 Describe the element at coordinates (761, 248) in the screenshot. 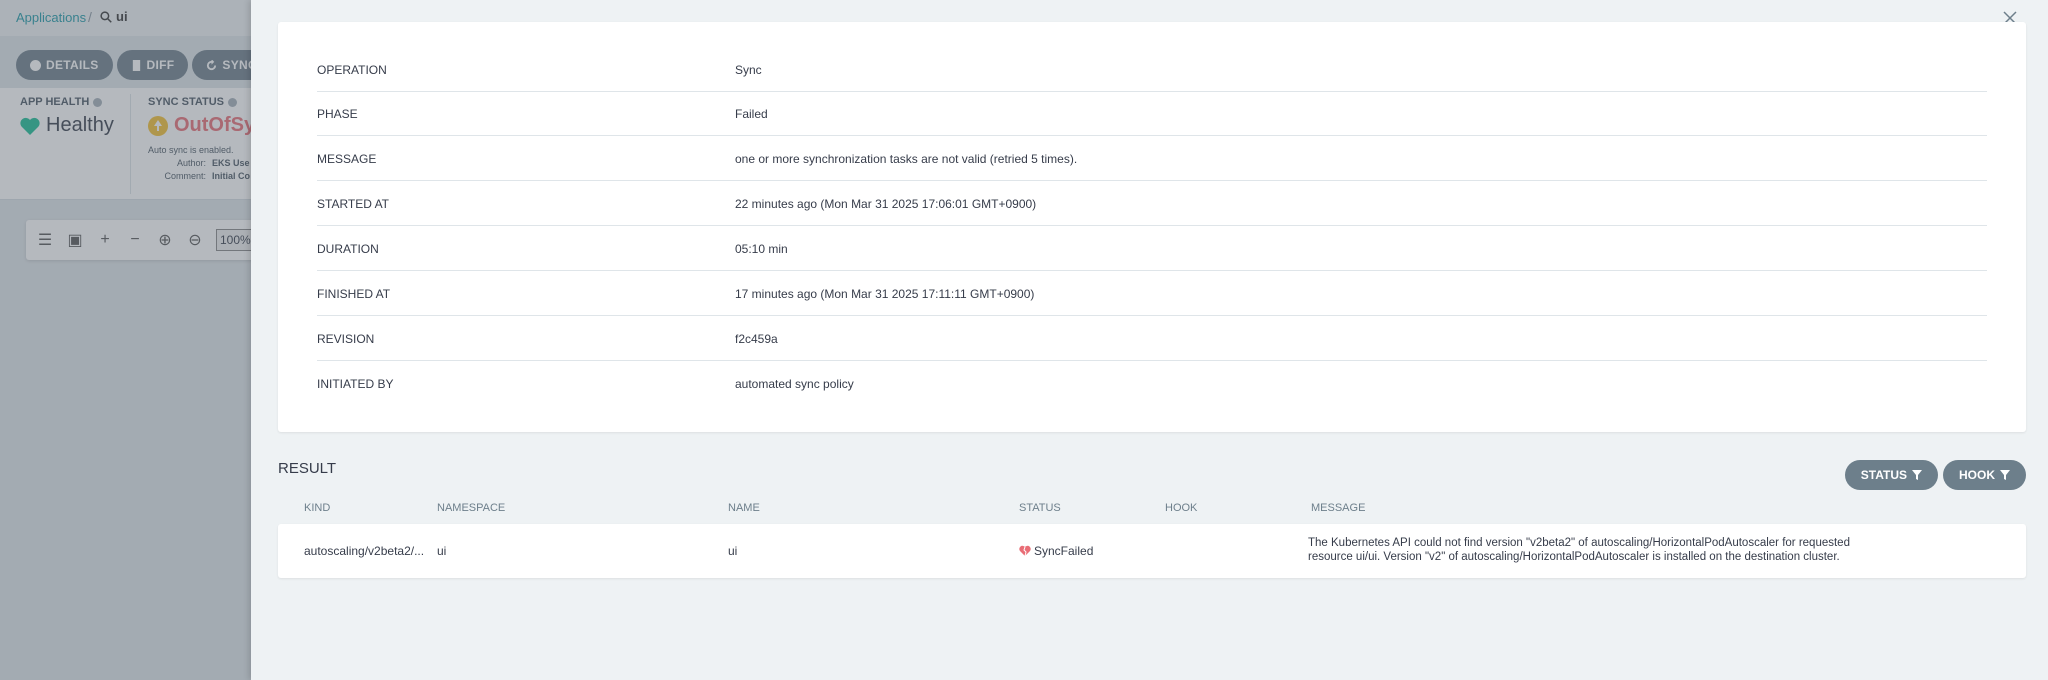

I see `detail-value: 05:10 min` at that location.